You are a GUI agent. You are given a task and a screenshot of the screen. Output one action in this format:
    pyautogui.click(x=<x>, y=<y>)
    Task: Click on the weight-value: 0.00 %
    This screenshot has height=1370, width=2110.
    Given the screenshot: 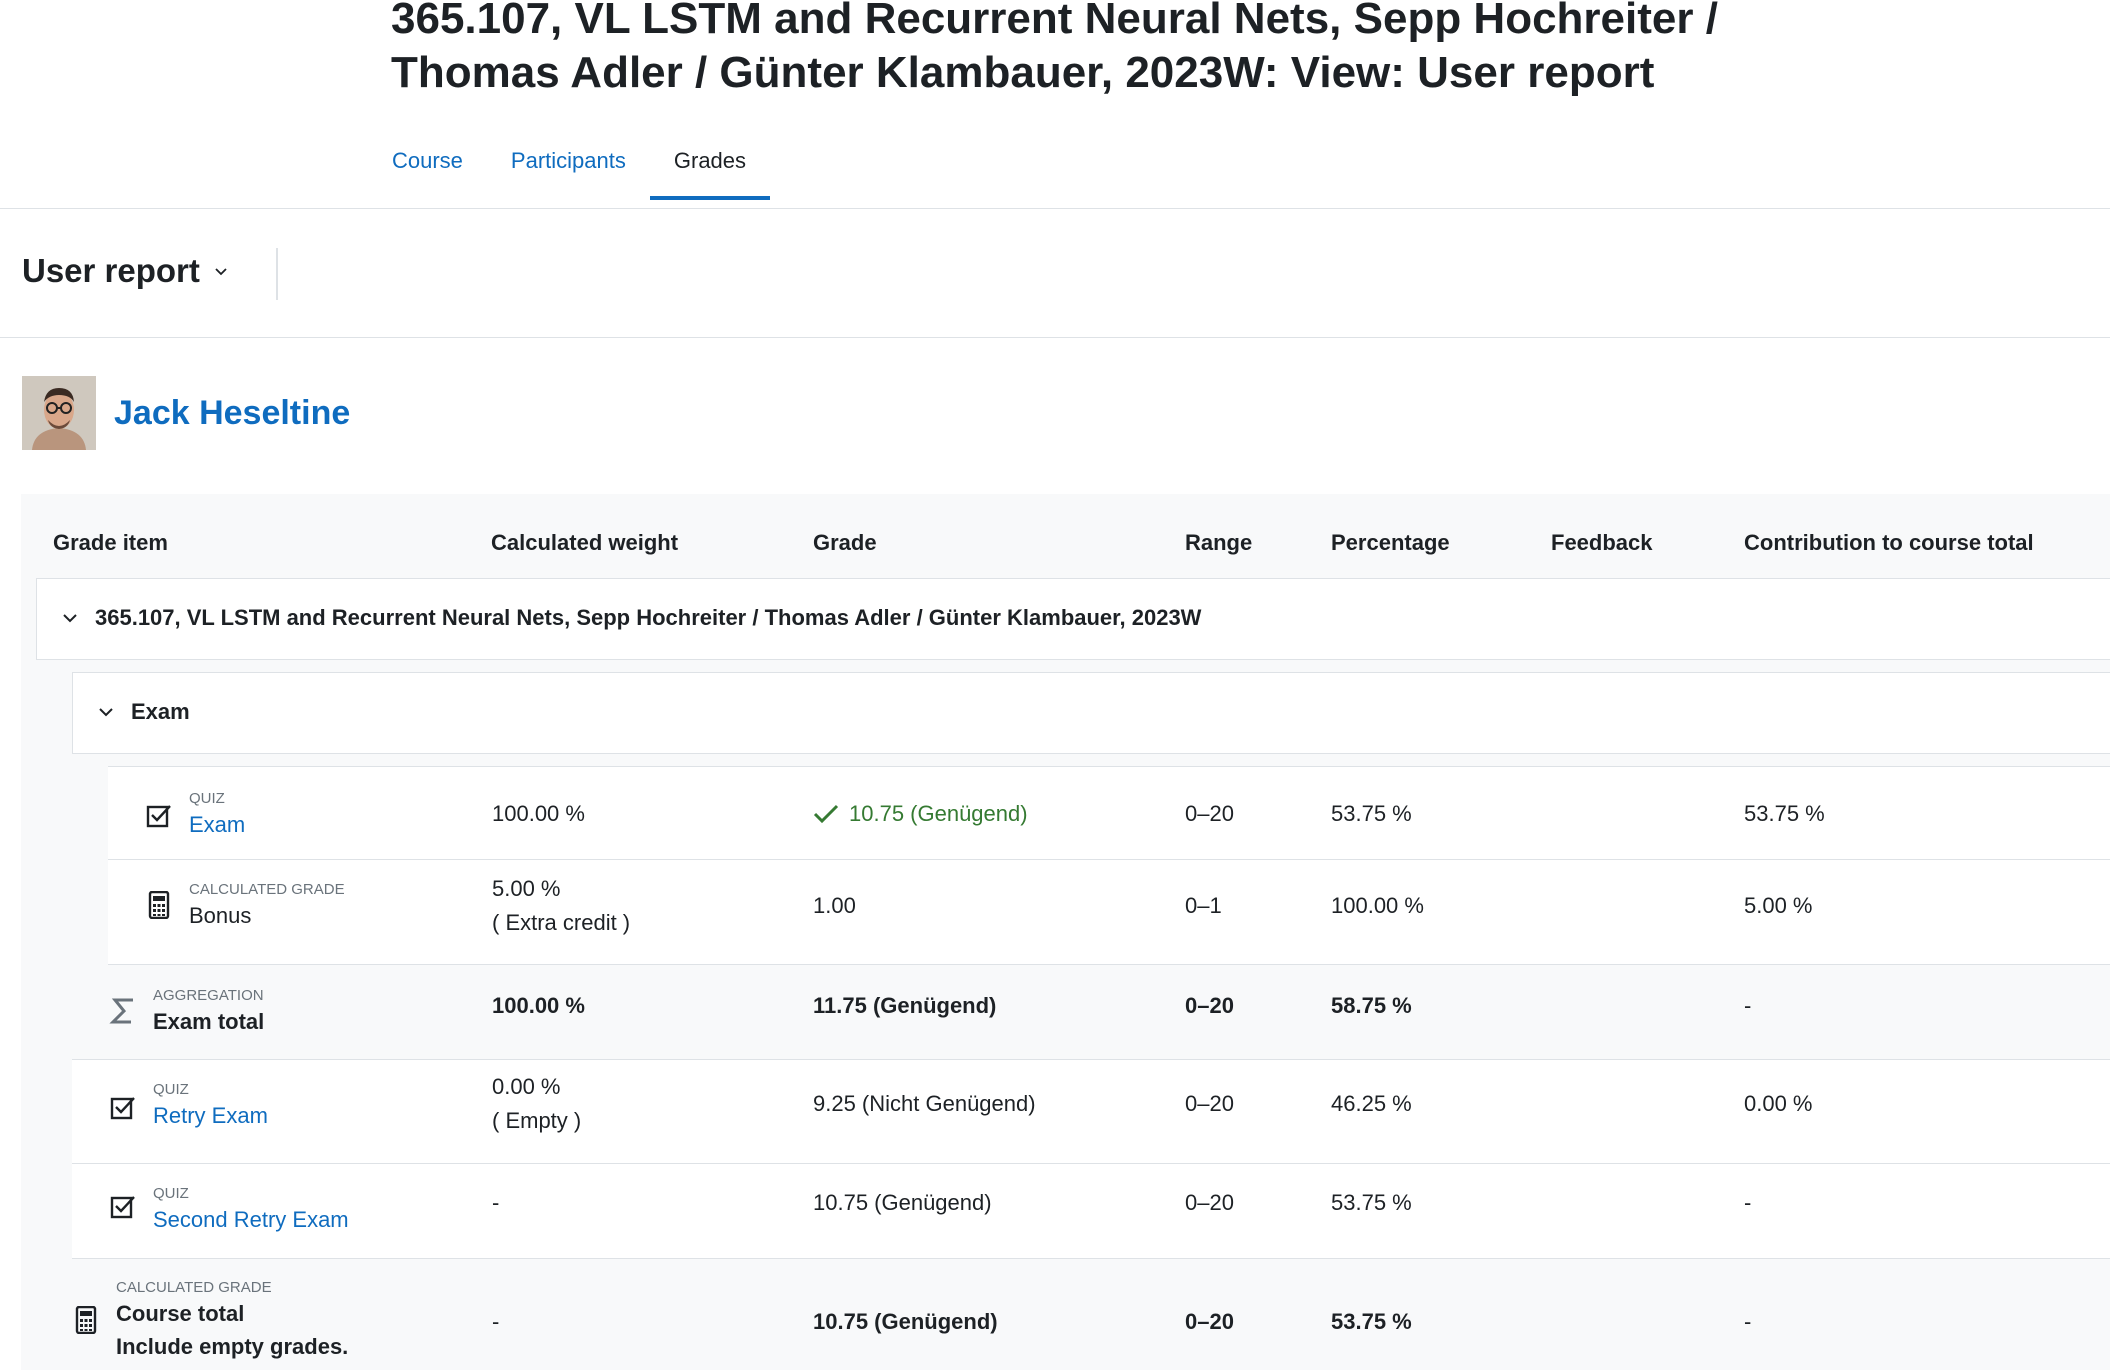 What is the action you would take?
    pyautogui.click(x=526, y=1086)
    